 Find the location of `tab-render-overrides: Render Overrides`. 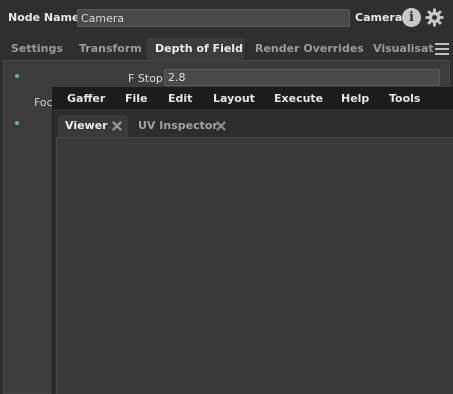

tab-render-overrides: Render Overrides is located at coordinates (305, 49).